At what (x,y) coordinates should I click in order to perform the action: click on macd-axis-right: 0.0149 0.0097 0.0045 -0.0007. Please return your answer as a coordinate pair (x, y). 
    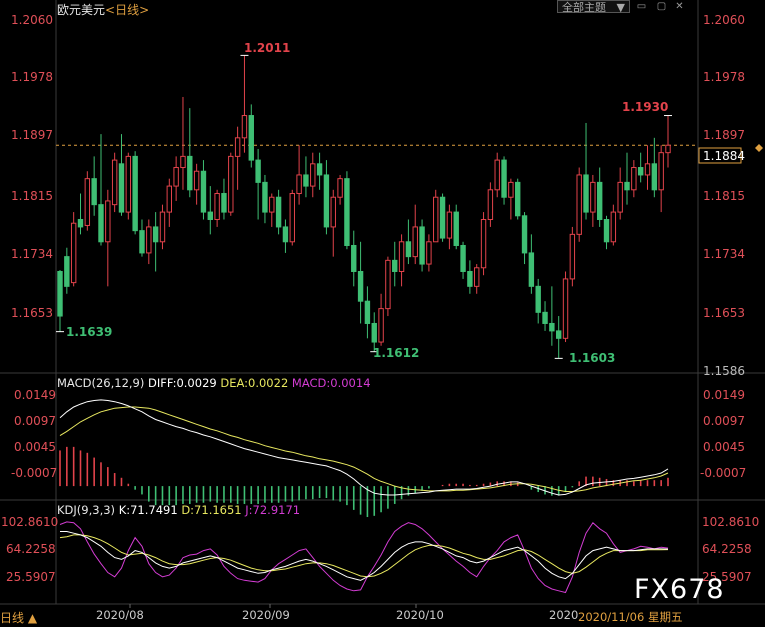
    Looking at the image, I should click on (723, 434).